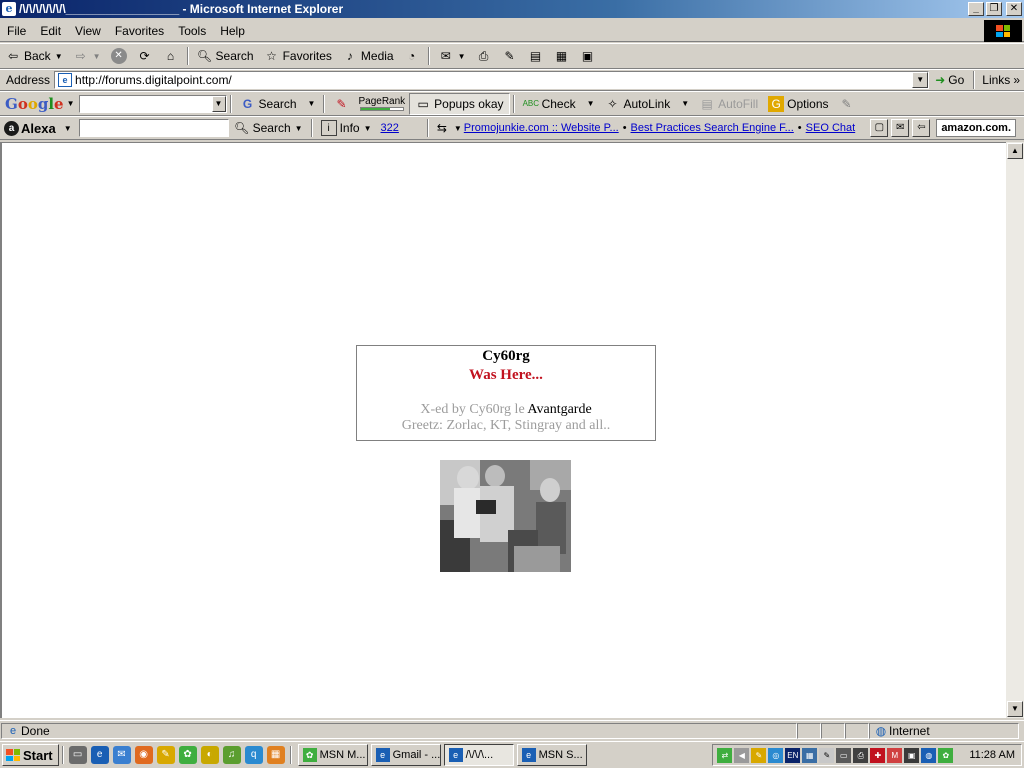  I want to click on alexa-info-button: i Info ▼, so click(346, 128).